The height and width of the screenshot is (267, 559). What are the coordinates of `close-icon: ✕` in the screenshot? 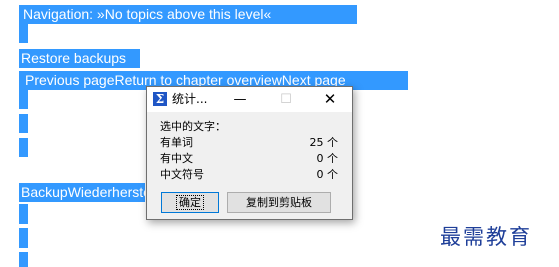 It's located at (330, 99).